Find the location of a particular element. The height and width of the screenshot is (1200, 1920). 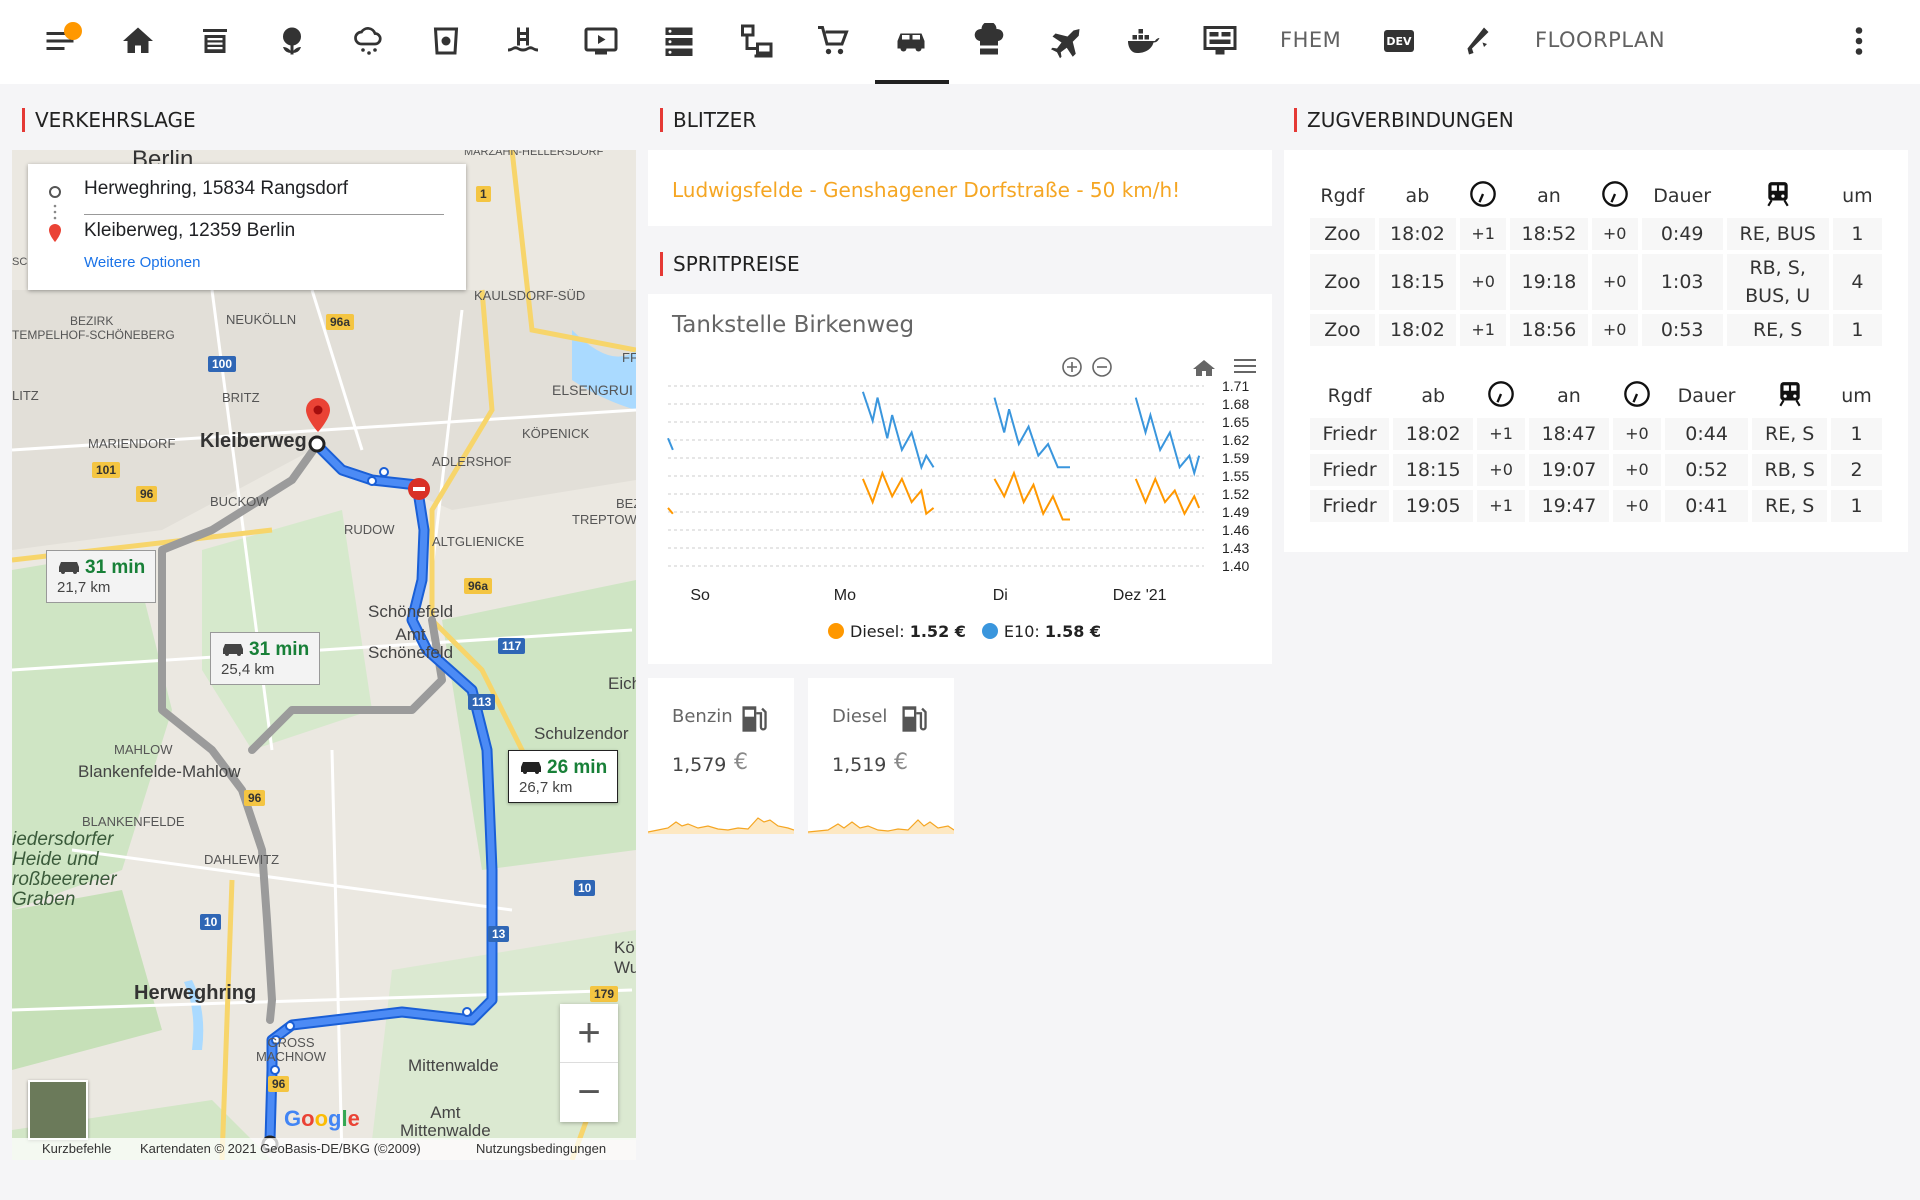

zoom-out-icon is located at coordinates (1102, 367).